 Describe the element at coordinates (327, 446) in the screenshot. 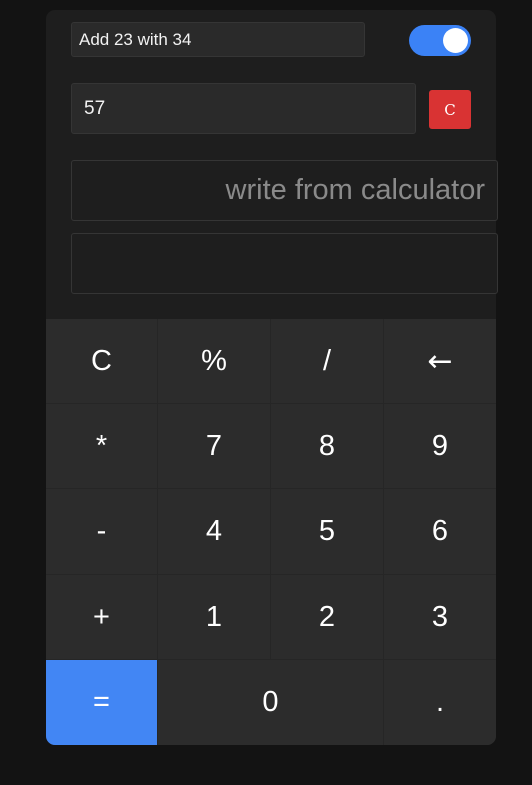

I see `key-8: 8` at that location.